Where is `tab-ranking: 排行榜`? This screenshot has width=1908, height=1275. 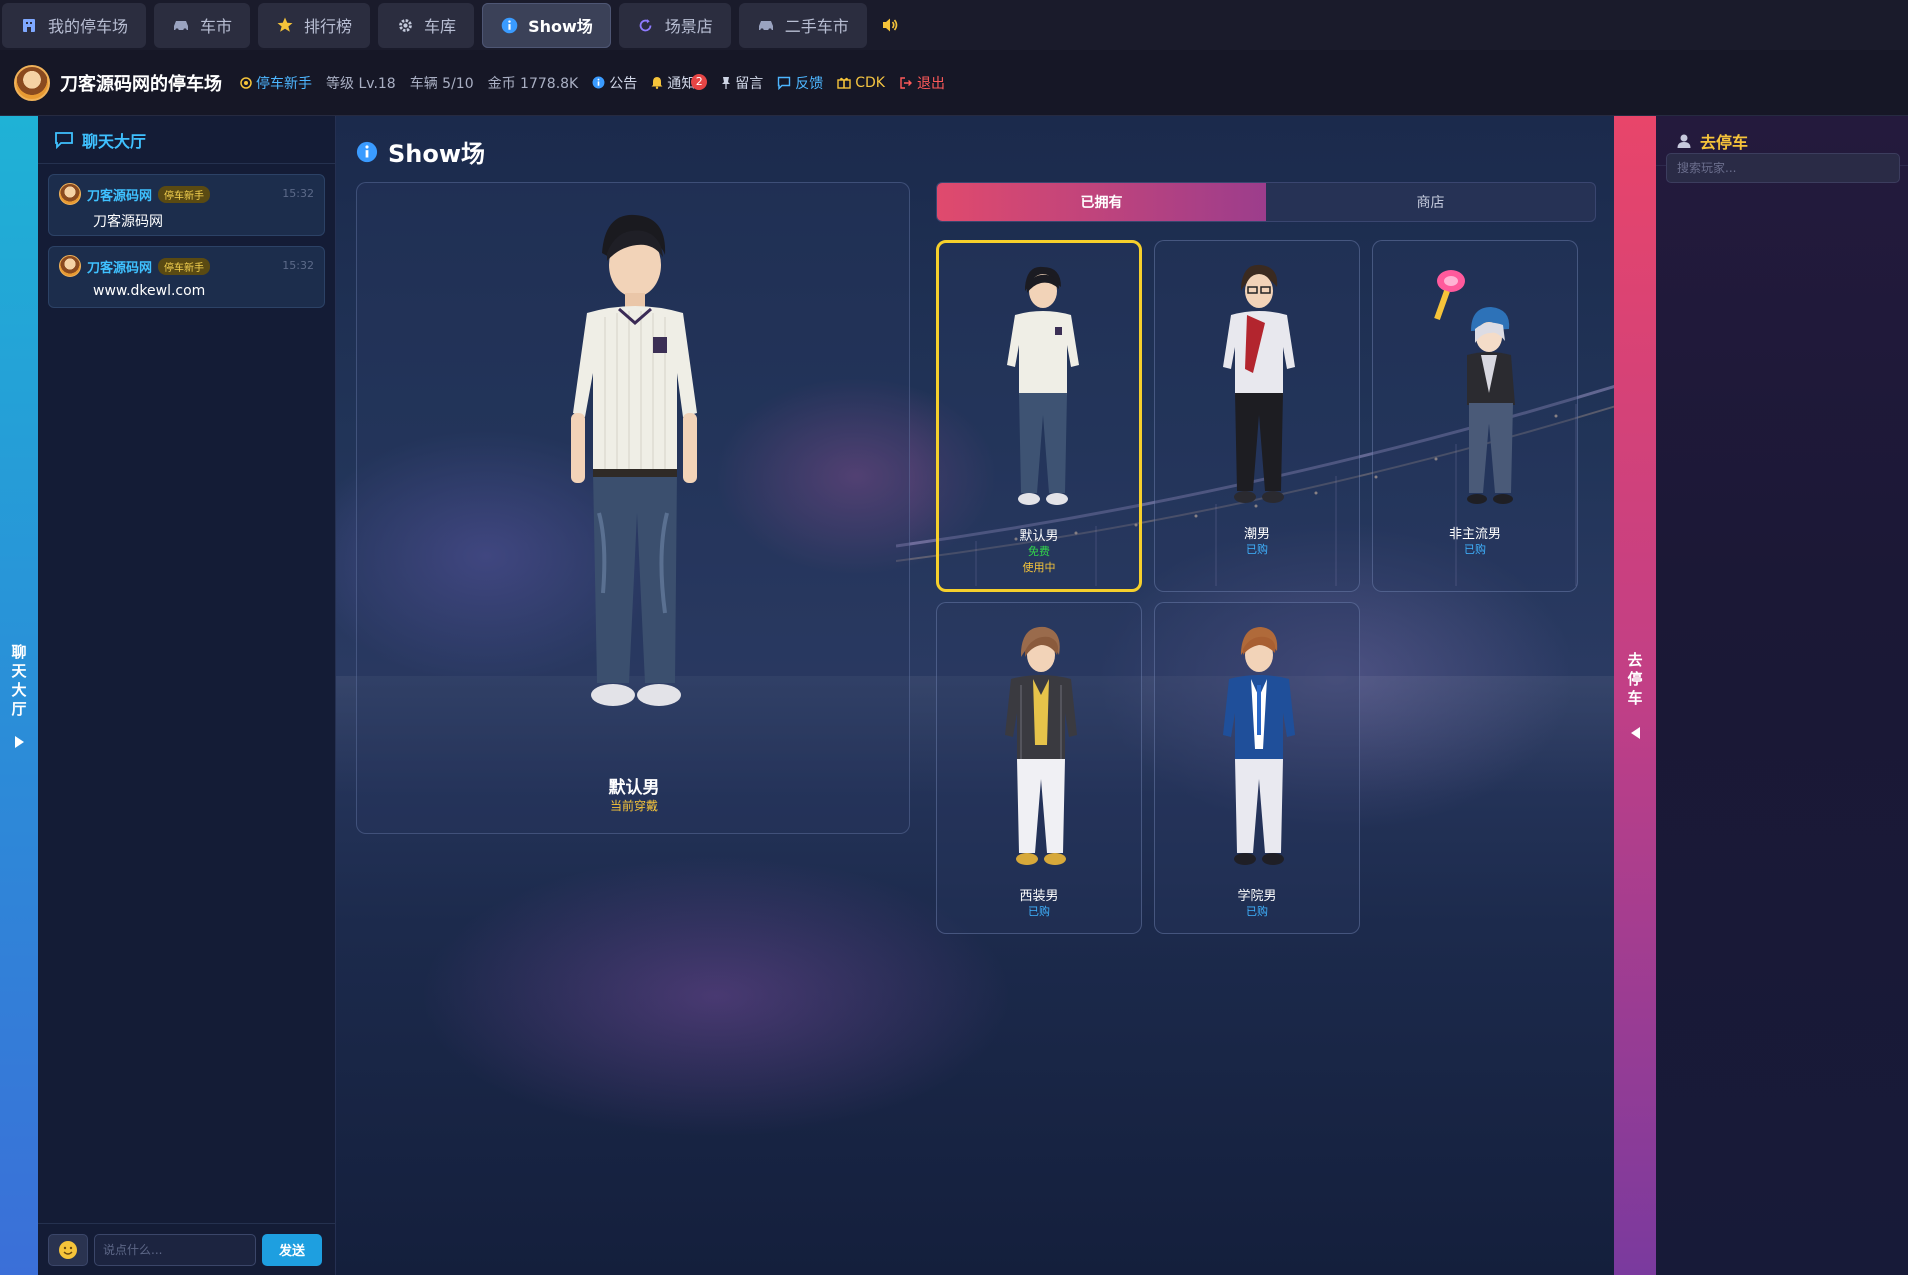
tab-ranking: 排行榜 is located at coordinates (314, 25).